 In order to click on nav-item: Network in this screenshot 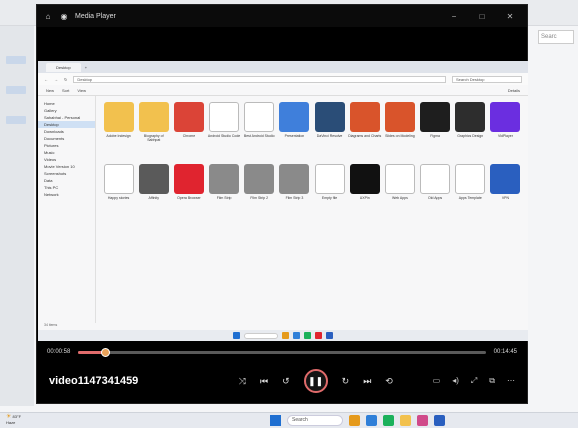, I will do `click(51, 194)`.